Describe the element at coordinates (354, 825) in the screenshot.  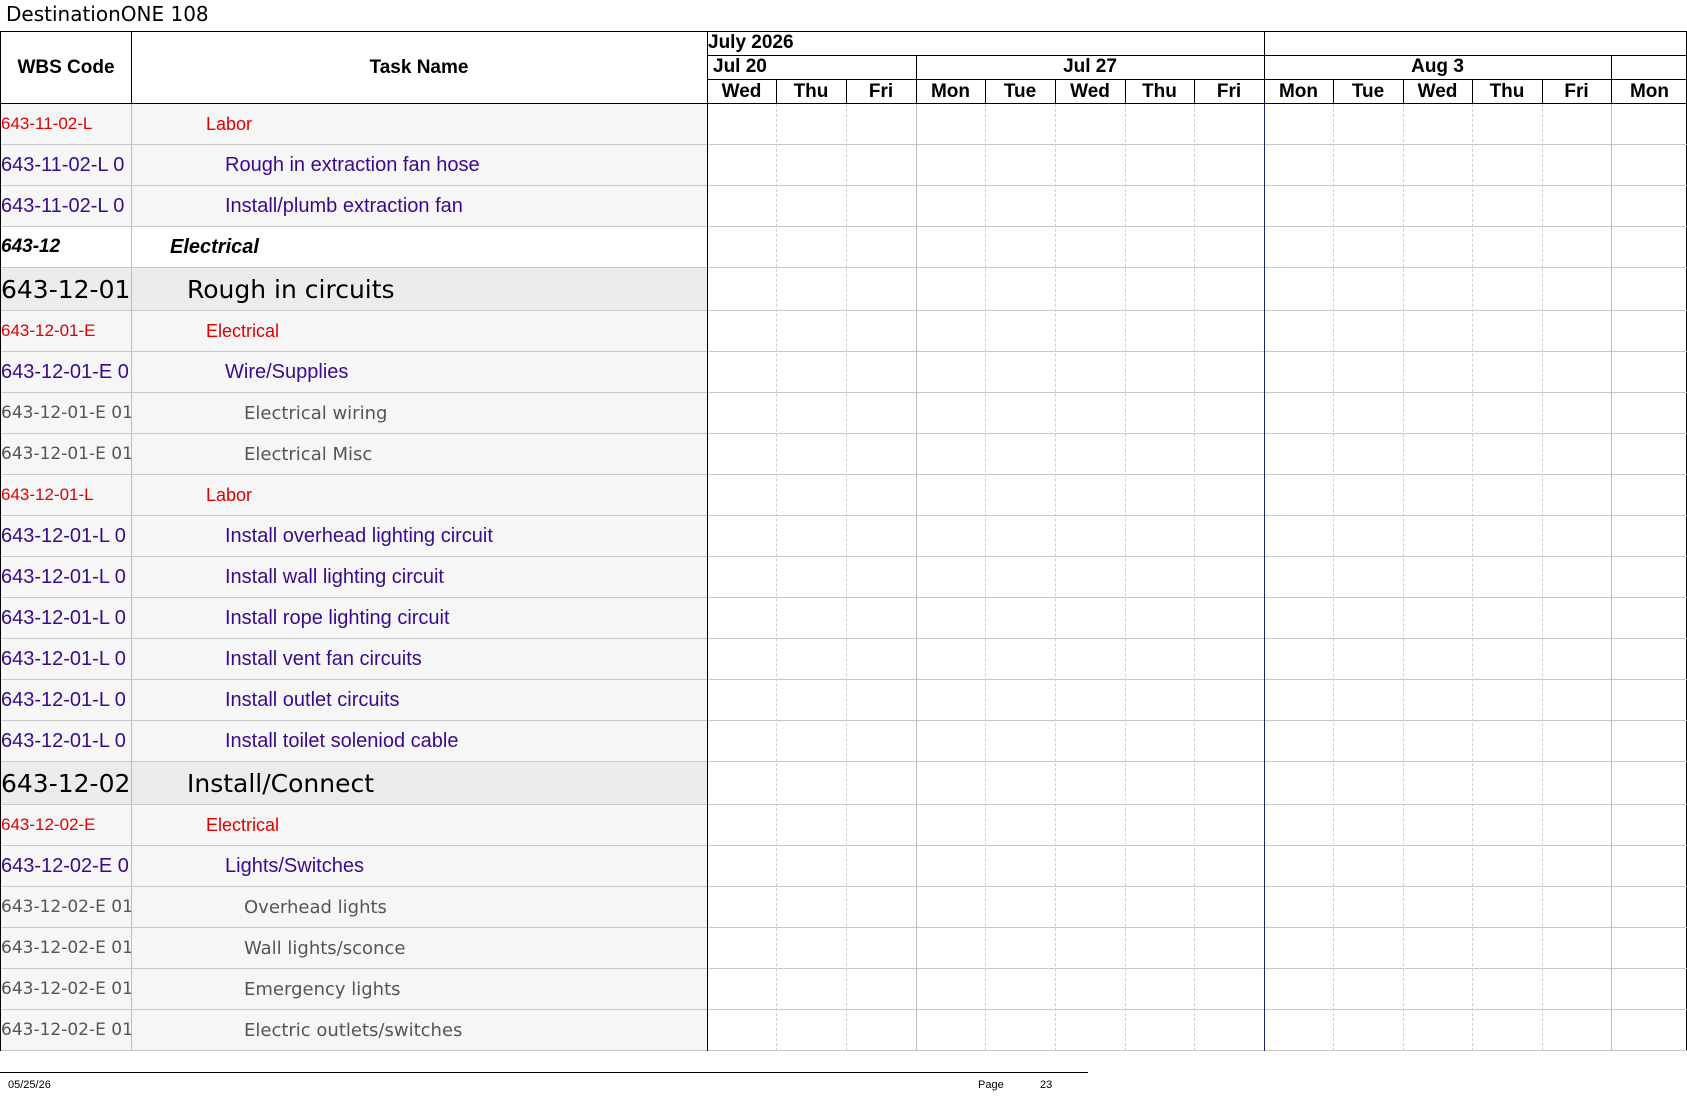
I see `table-row: 643-12-02-E Electrical` at that location.